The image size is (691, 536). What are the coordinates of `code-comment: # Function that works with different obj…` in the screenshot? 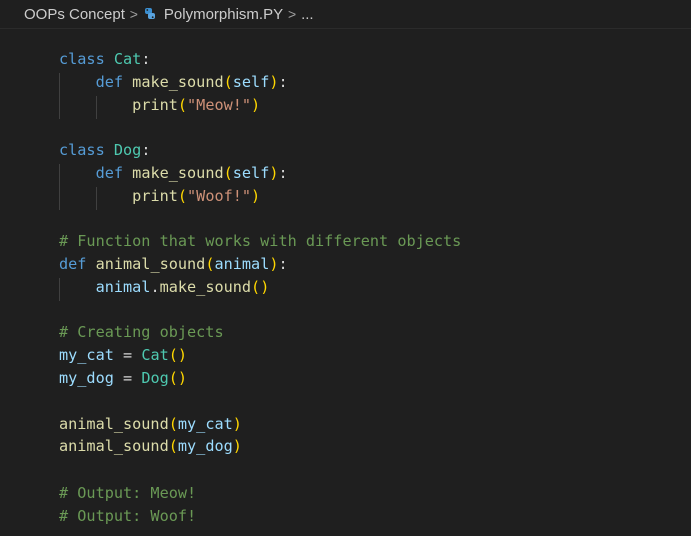 It's located at (260, 241).